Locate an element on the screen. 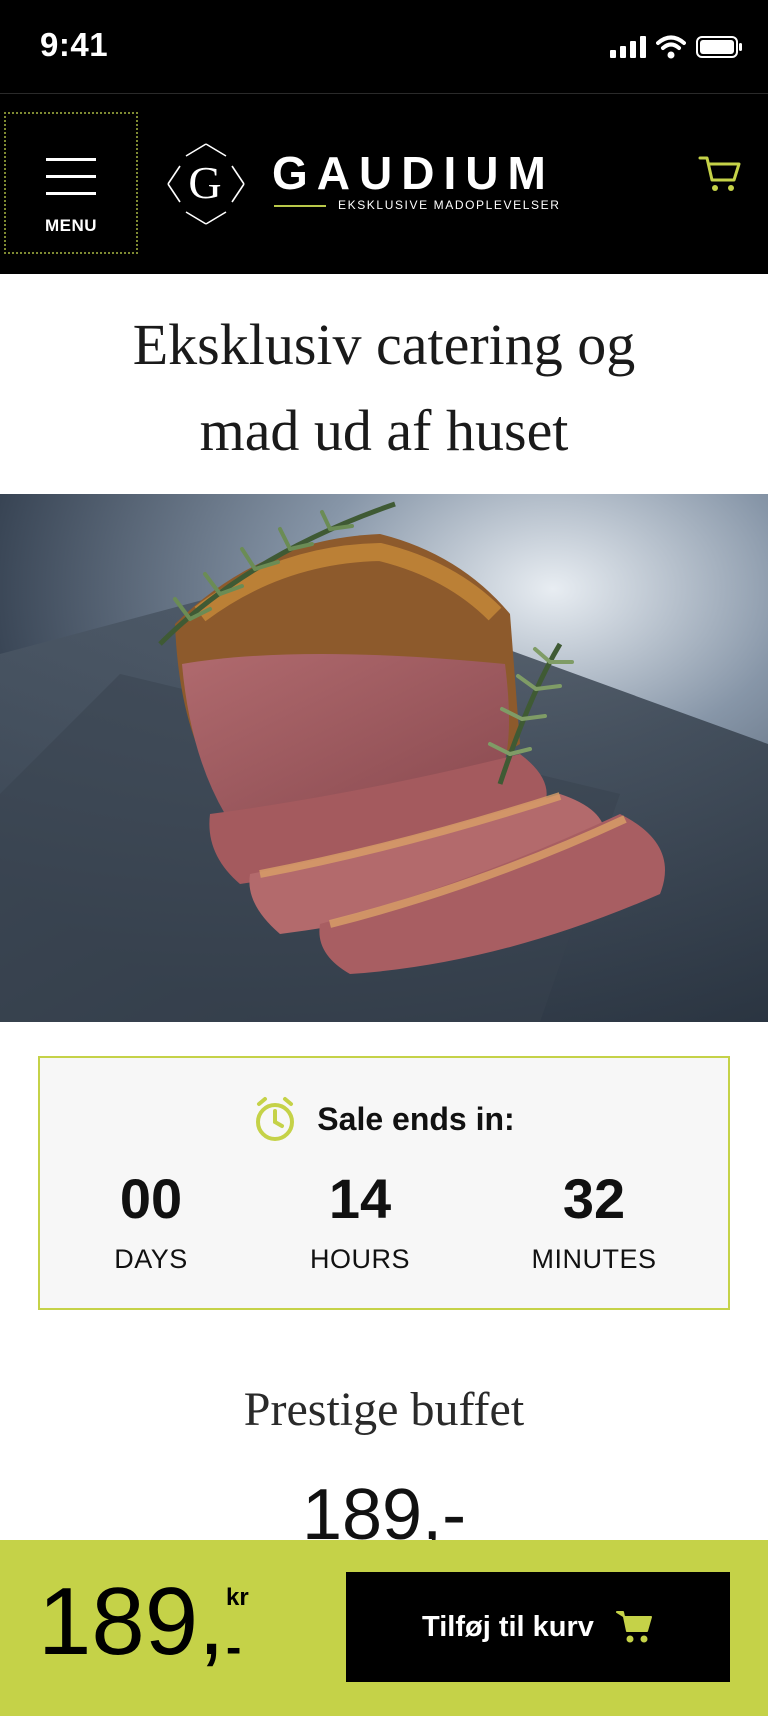 This screenshot has width=768, height=1716. countdown-hours: 14 HOURS is located at coordinates (360, 1220).